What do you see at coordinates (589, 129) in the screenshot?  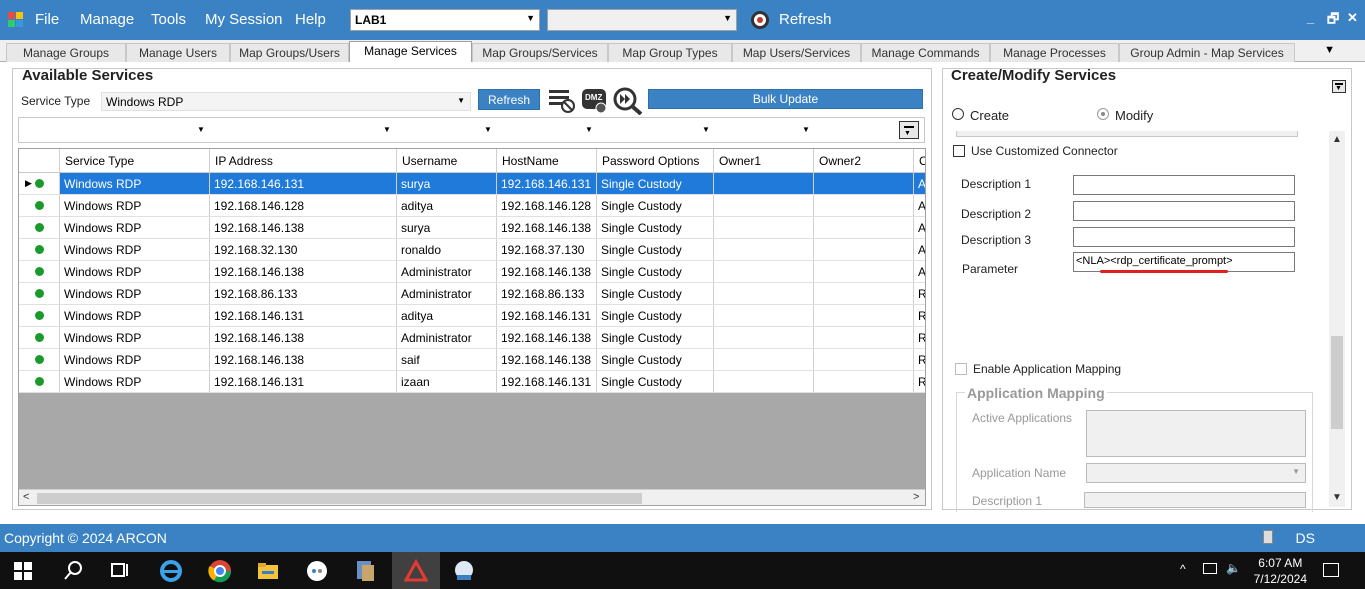 I see `filter-dropdown-4: ▼` at bounding box center [589, 129].